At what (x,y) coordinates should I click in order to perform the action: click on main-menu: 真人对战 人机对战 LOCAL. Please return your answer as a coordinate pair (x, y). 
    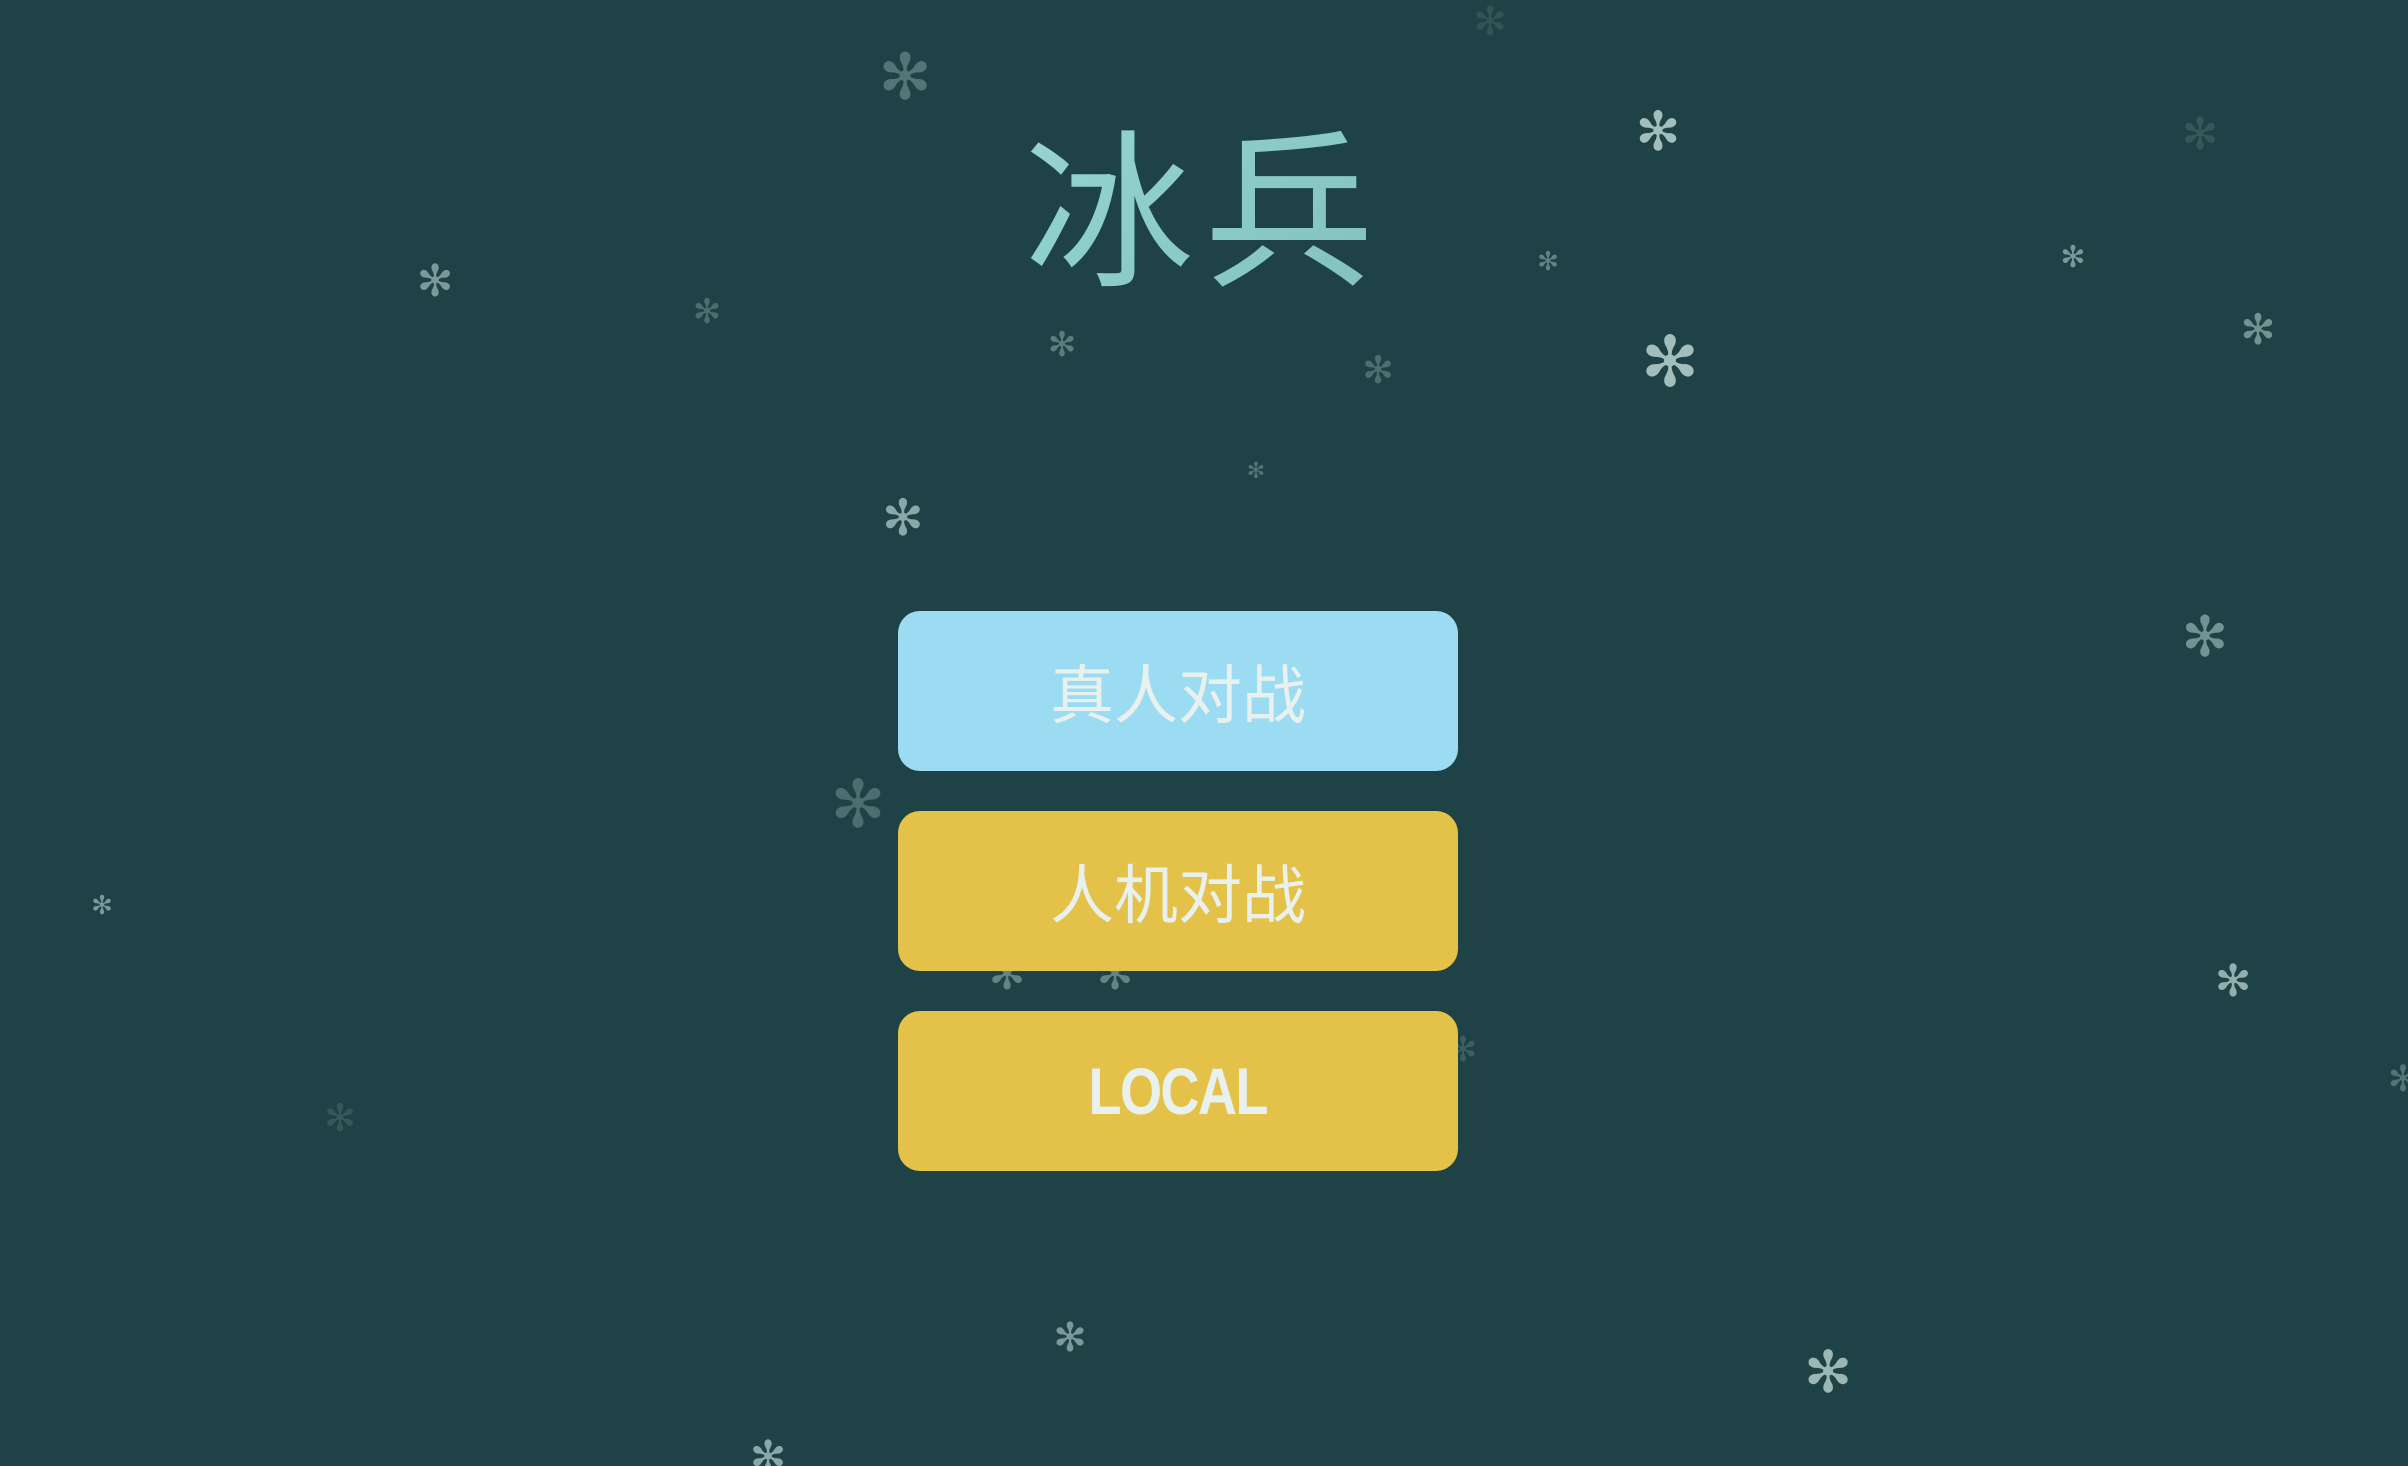
    Looking at the image, I should click on (1178, 911).